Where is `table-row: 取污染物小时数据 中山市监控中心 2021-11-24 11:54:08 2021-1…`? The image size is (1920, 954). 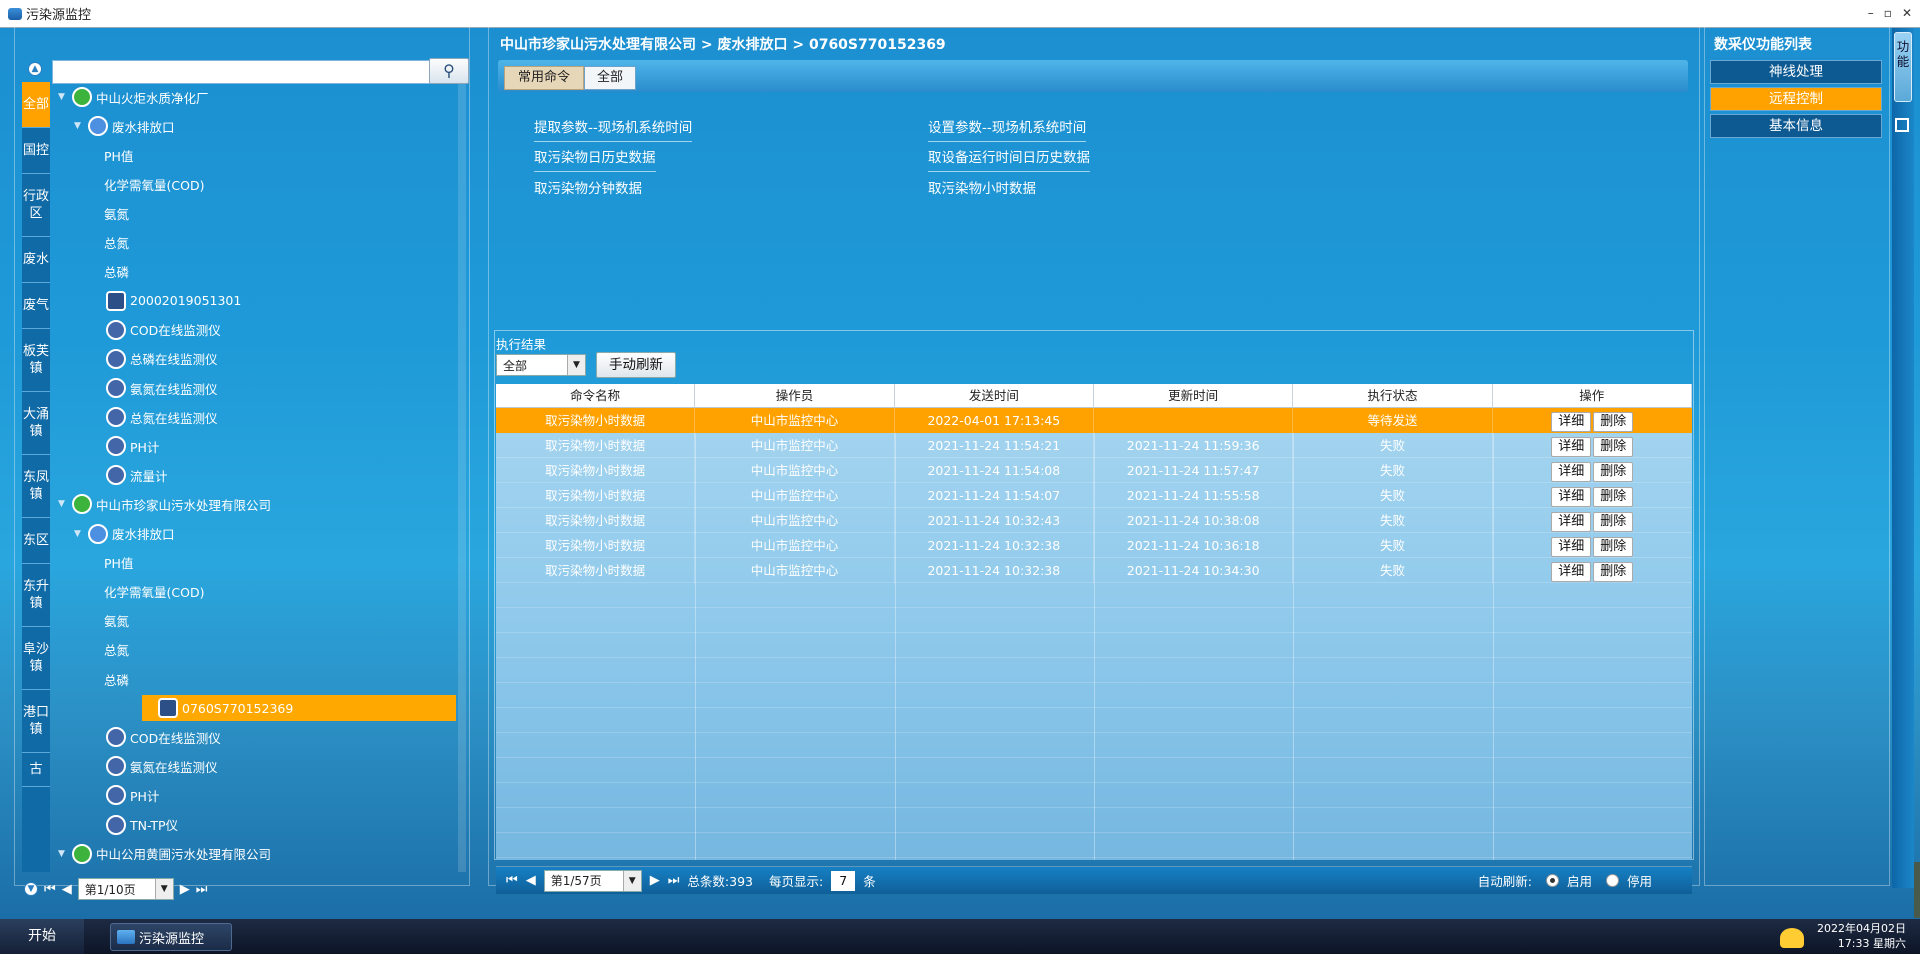 table-row: 取污染物小时数据 中山市监控中心 2021-11-24 11:54:08 2021-1… is located at coordinates (1094, 470).